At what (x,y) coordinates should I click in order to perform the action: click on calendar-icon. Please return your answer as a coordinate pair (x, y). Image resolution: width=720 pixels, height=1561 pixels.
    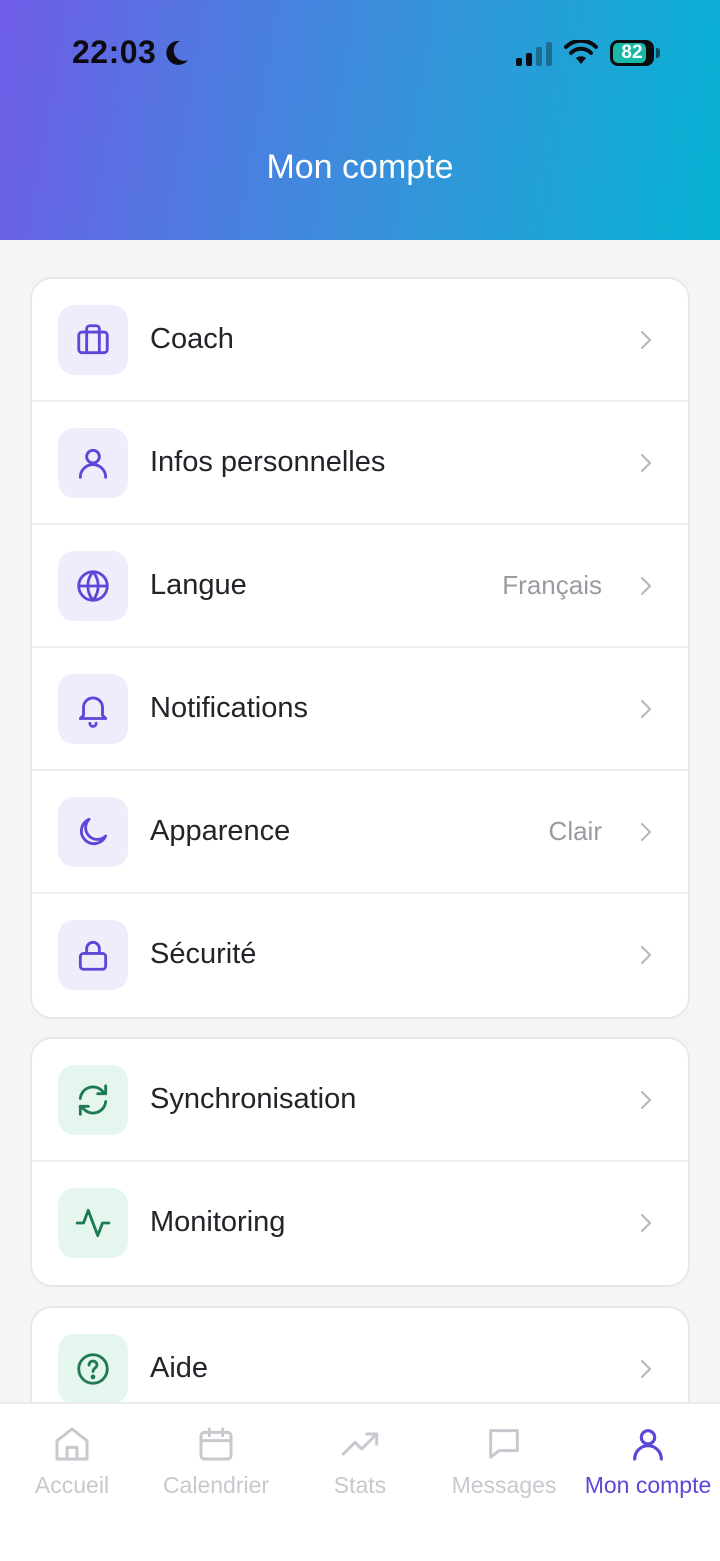
    Looking at the image, I should click on (216, 1444).